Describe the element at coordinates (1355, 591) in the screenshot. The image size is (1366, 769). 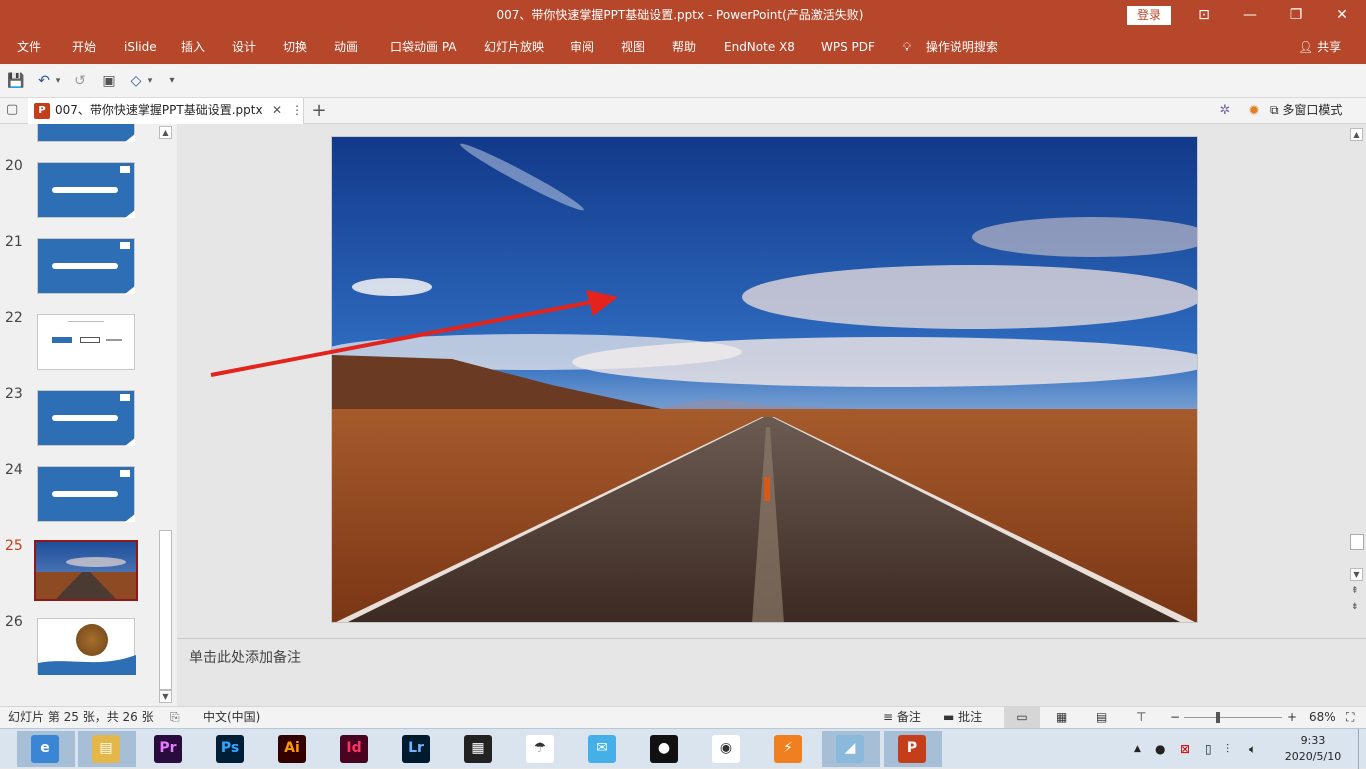
I see `previous-slide-icon: ⇞` at that location.